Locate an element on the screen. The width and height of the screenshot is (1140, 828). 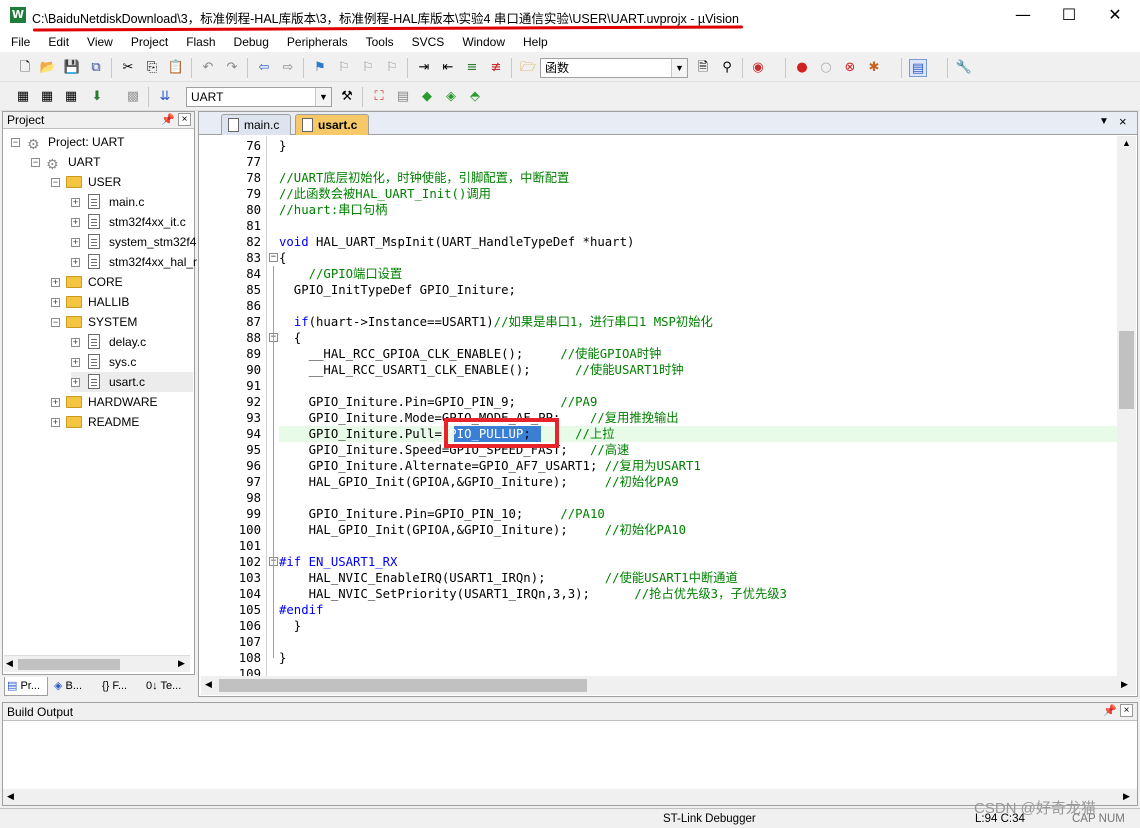
tab-main-c: main.c is located at coordinates (256, 124).